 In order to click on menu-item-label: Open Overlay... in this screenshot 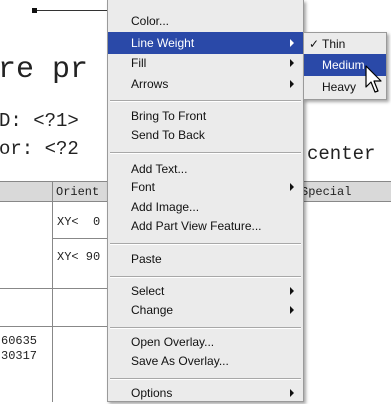, I will do `click(173, 342)`.